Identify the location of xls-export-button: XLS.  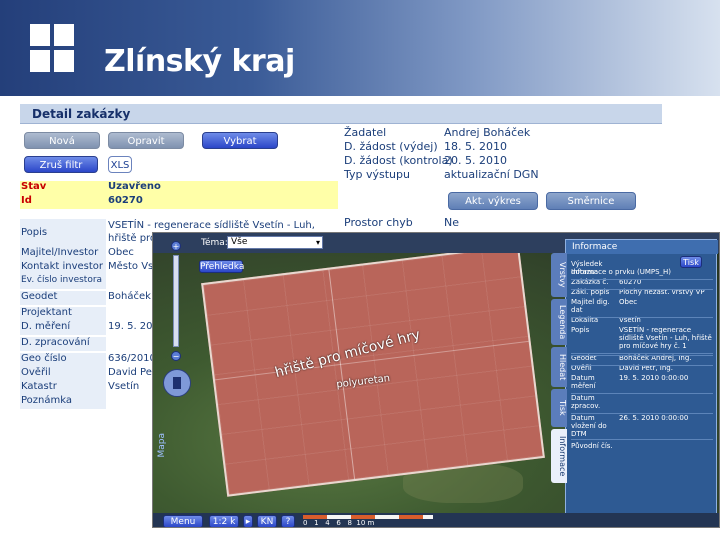
(120, 164).